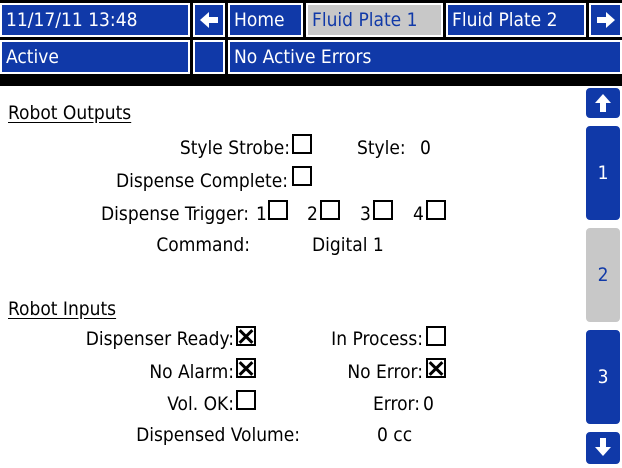  I want to click on in-process-checkbox, so click(436, 336).